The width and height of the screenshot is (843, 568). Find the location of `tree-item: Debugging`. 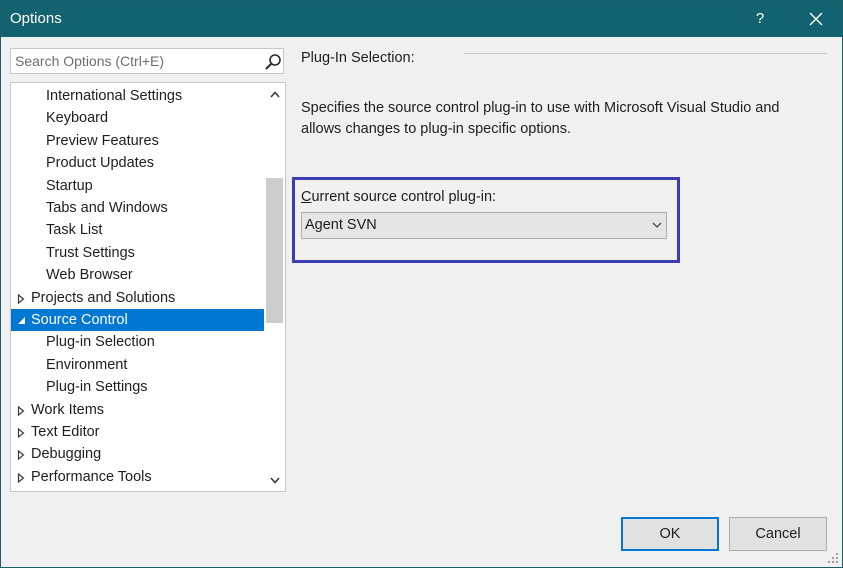

tree-item: Debugging is located at coordinates (137, 454).